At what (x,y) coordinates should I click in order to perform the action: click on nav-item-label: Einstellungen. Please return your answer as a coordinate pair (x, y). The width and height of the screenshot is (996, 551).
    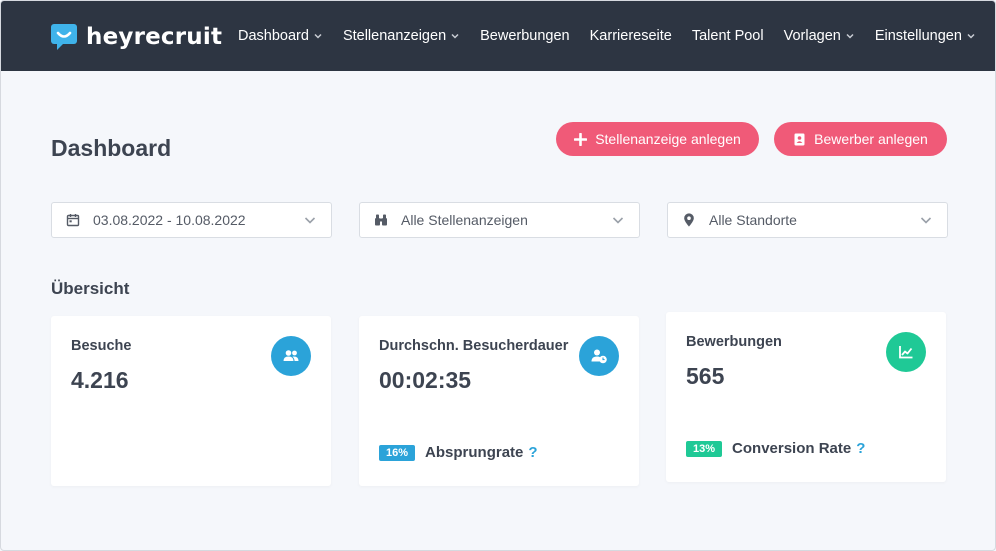
    Looking at the image, I should click on (918, 36).